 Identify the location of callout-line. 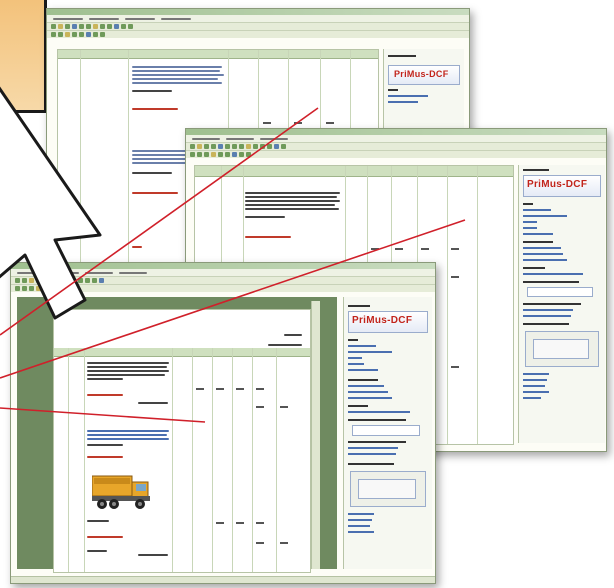
(103, 415).